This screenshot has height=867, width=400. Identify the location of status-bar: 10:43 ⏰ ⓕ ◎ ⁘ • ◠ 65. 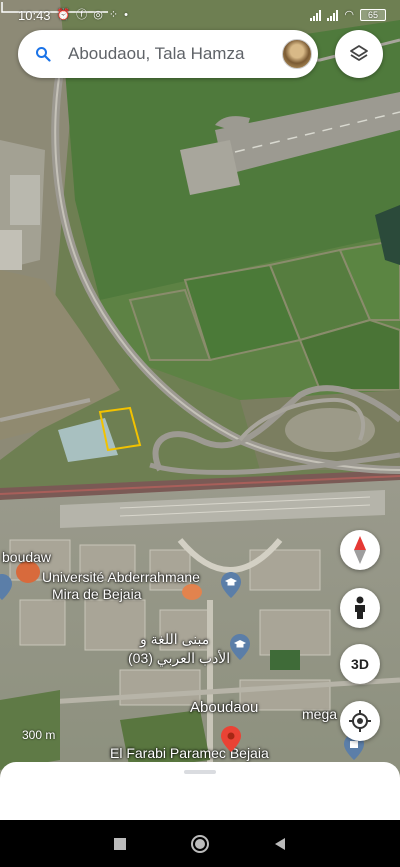
(200, 15).